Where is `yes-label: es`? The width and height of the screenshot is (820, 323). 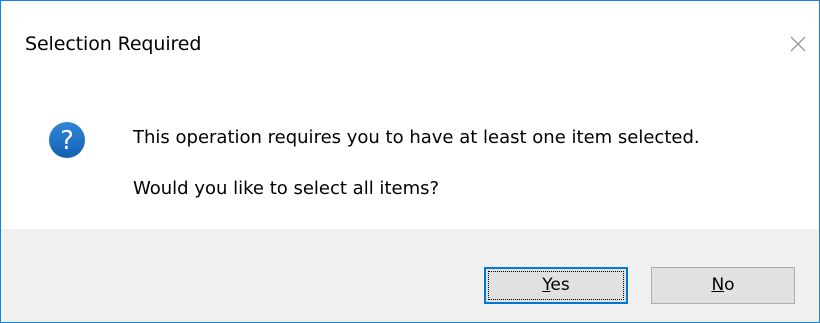 yes-label: es is located at coordinates (560, 285).